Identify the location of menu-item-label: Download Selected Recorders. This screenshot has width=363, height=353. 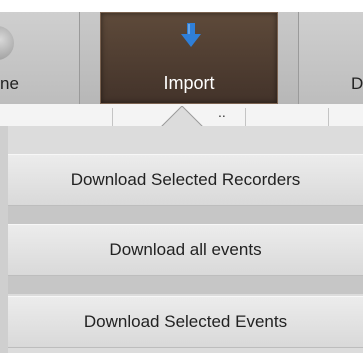
(185, 179).